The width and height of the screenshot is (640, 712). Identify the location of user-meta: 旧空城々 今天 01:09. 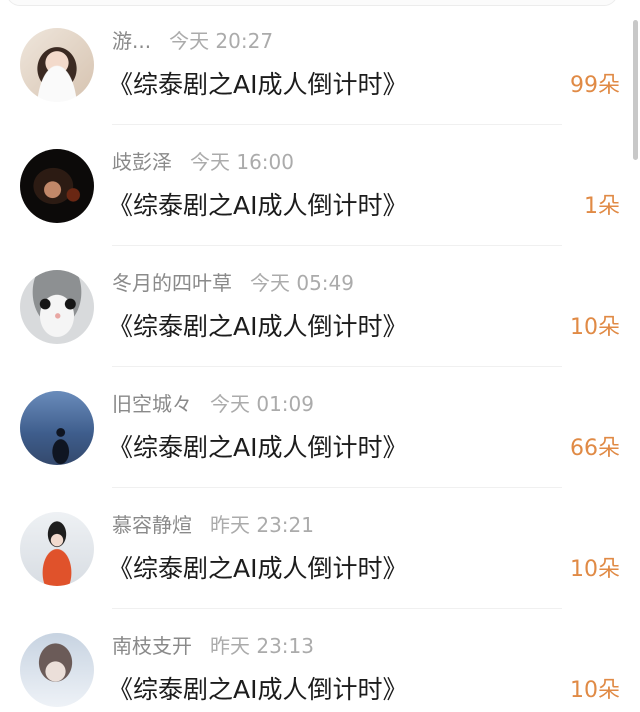
(213, 404).